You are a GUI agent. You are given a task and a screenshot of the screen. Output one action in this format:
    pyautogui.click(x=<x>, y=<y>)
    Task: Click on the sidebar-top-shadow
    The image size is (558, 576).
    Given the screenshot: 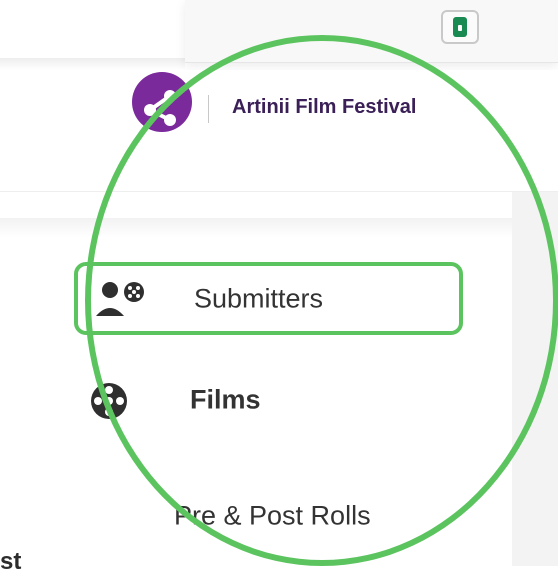 What is the action you would take?
    pyautogui.click(x=256, y=228)
    